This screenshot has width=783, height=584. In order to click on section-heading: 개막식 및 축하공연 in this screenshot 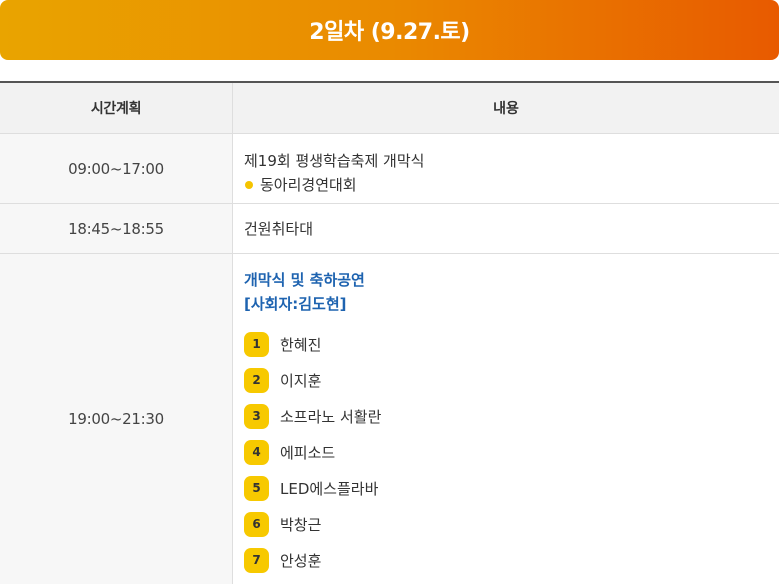, I will do `click(304, 280)`.